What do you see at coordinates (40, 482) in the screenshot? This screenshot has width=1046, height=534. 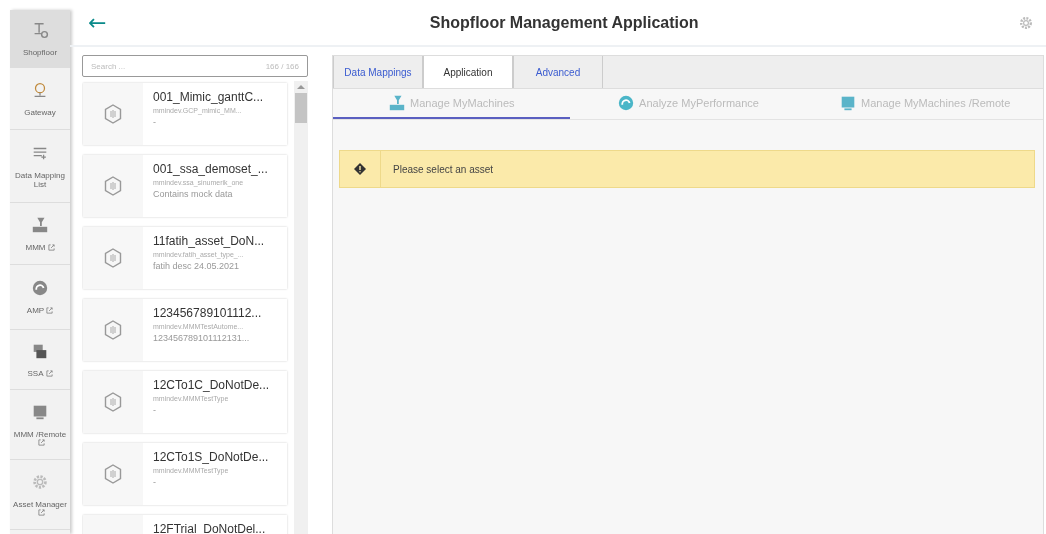 I see `gear-icon` at bounding box center [40, 482].